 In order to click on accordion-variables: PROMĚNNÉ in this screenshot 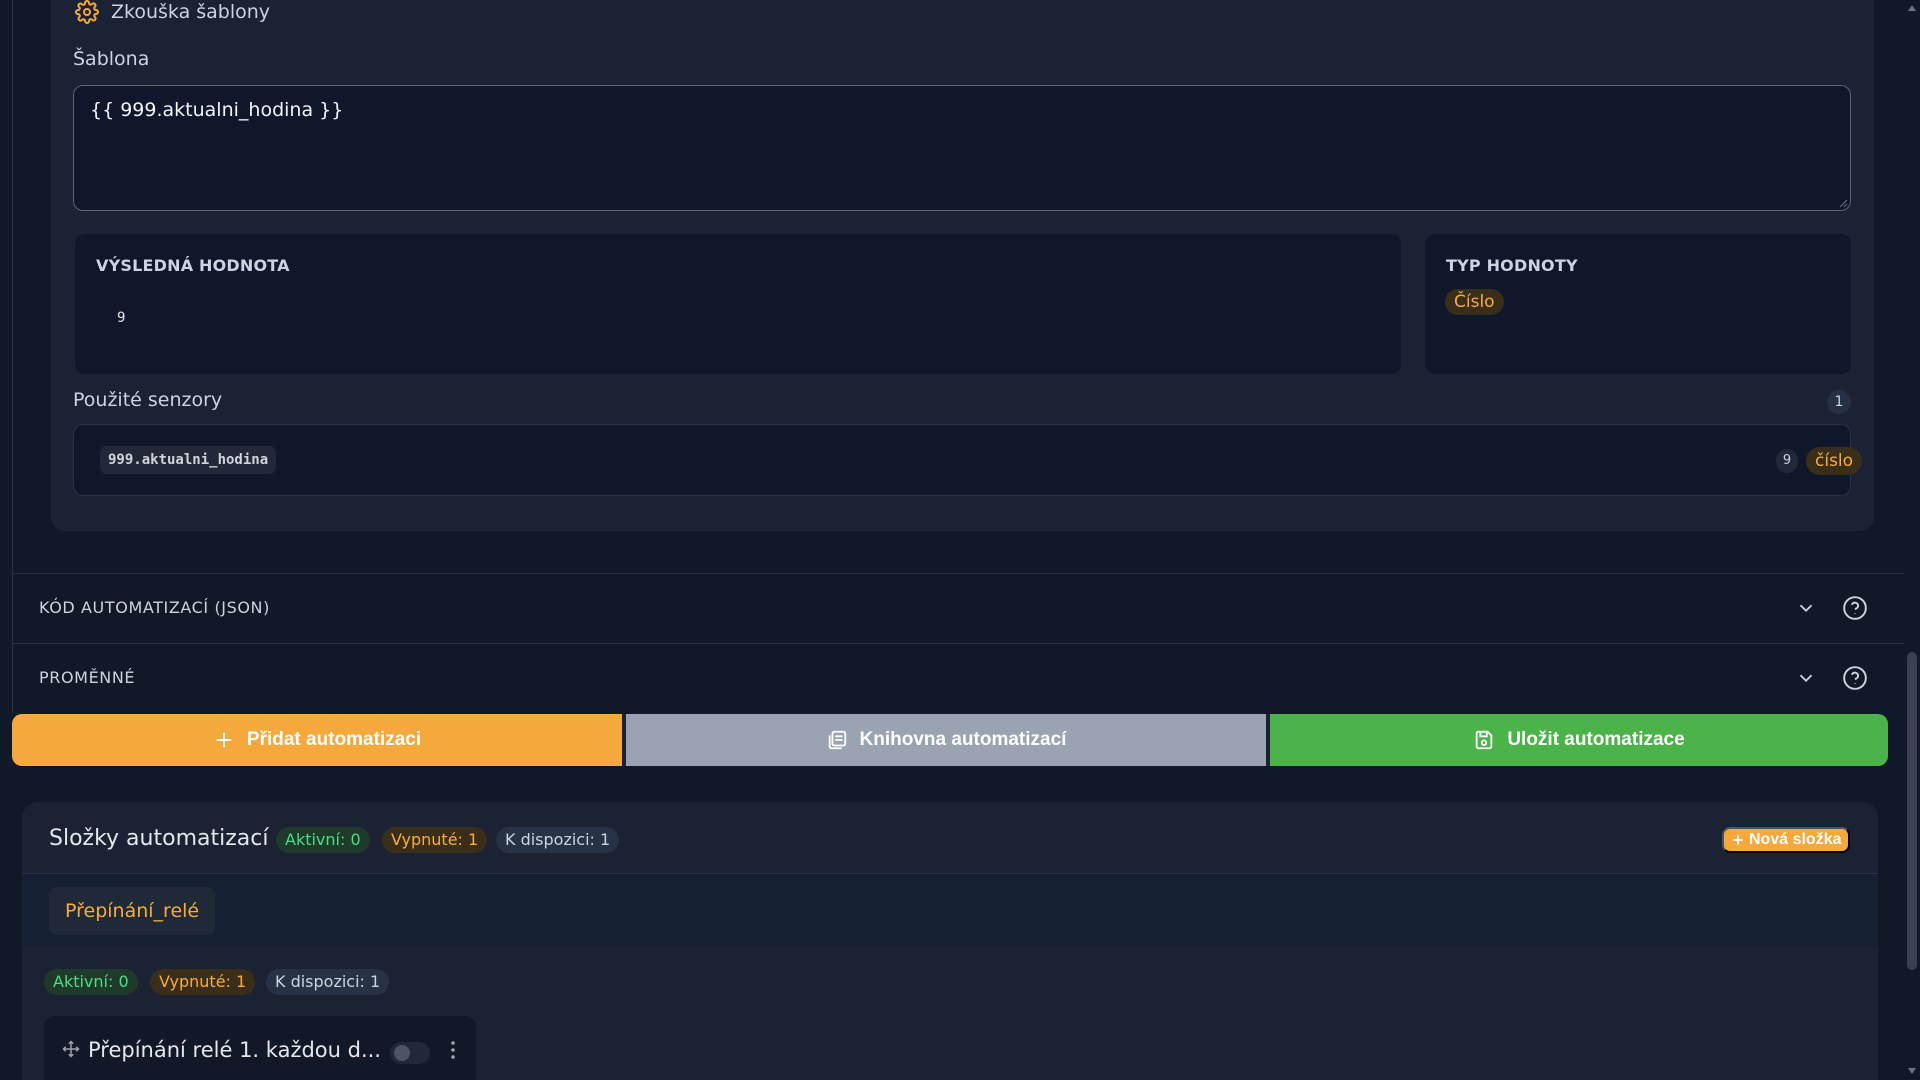, I will do `click(960, 678)`.